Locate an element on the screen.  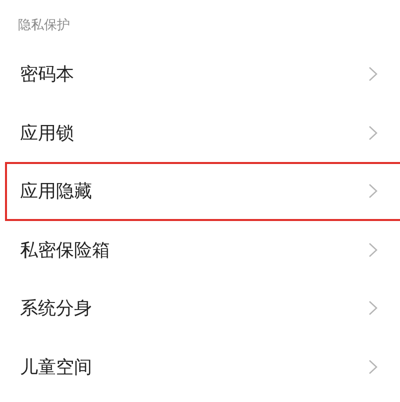
section-title: 隐私保护 is located at coordinates (44, 25).